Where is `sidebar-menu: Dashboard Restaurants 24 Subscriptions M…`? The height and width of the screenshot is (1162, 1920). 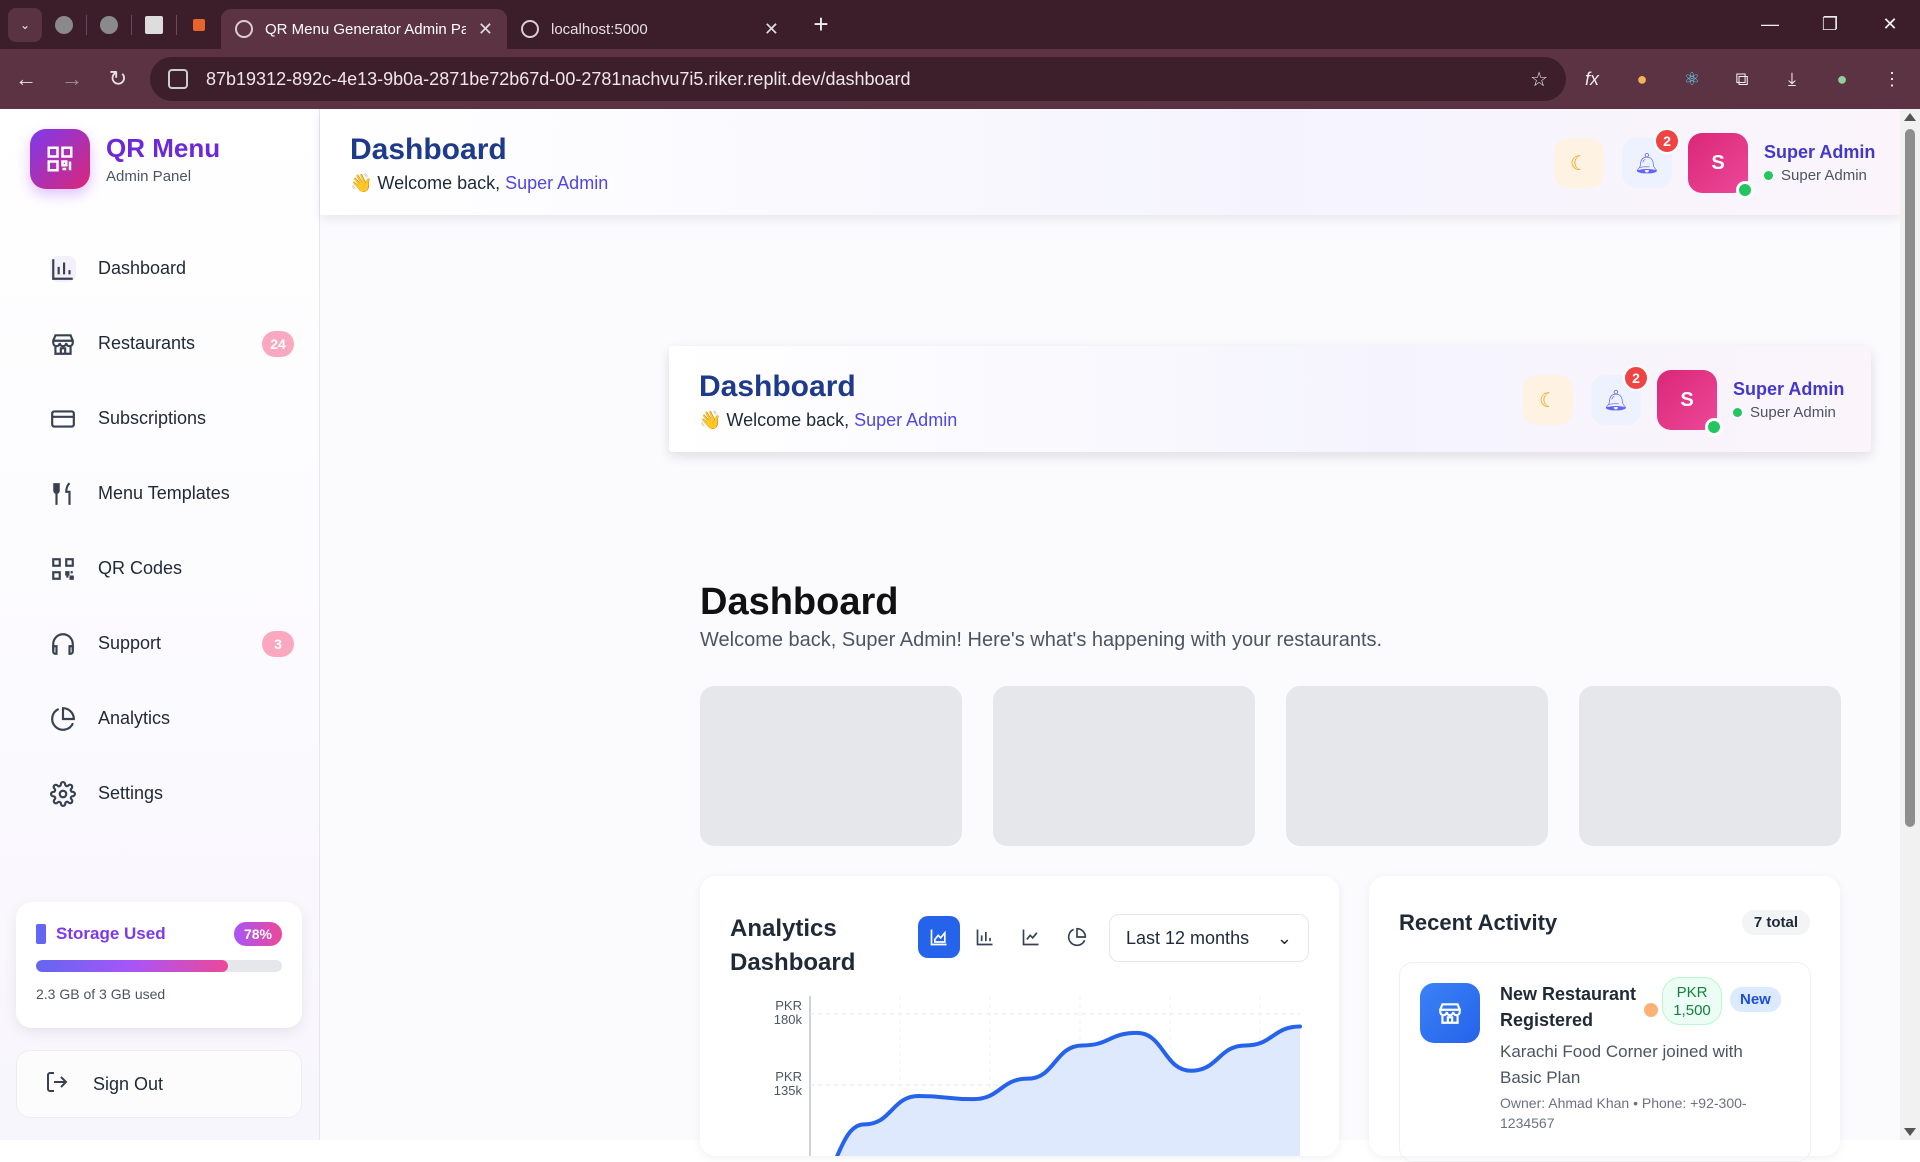
sidebar-menu: Dashboard Restaurants 24 Subscriptions M… is located at coordinates (165, 531).